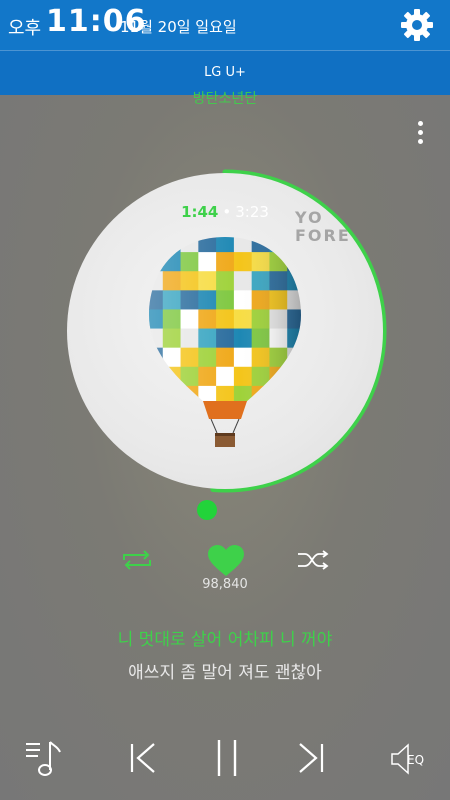 The height and width of the screenshot is (800, 450). What do you see at coordinates (225, 670) in the screenshot?
I see `lyric-next: 애쓰지 좀 말어 져도 괜찮아` at bounding box center [225, 670].